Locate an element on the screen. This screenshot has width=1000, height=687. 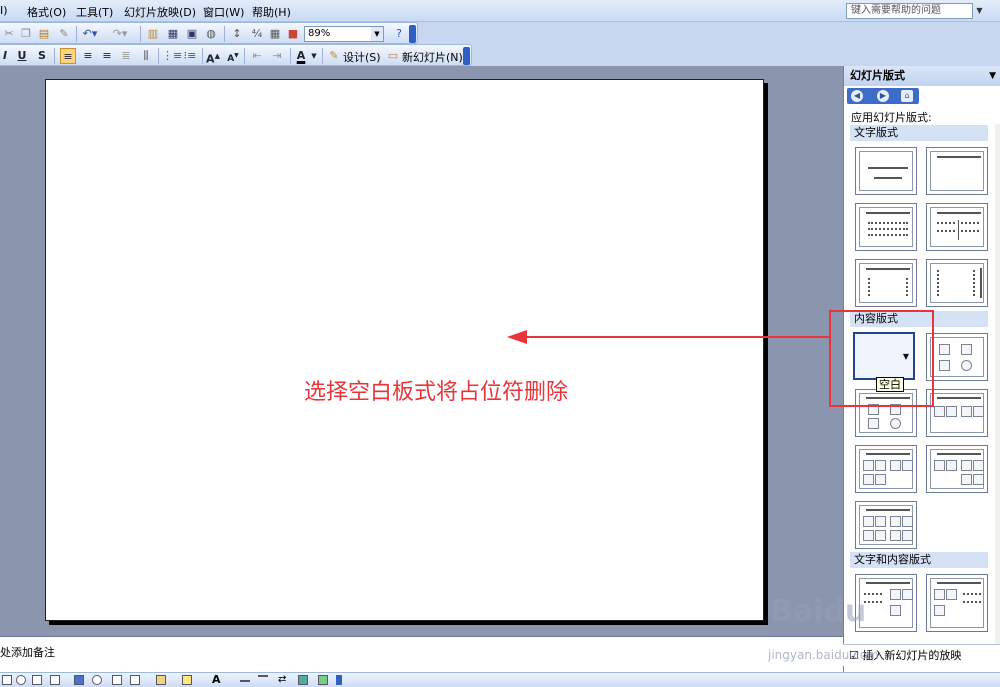
clipart-icon is located at coordinates (117, 680).